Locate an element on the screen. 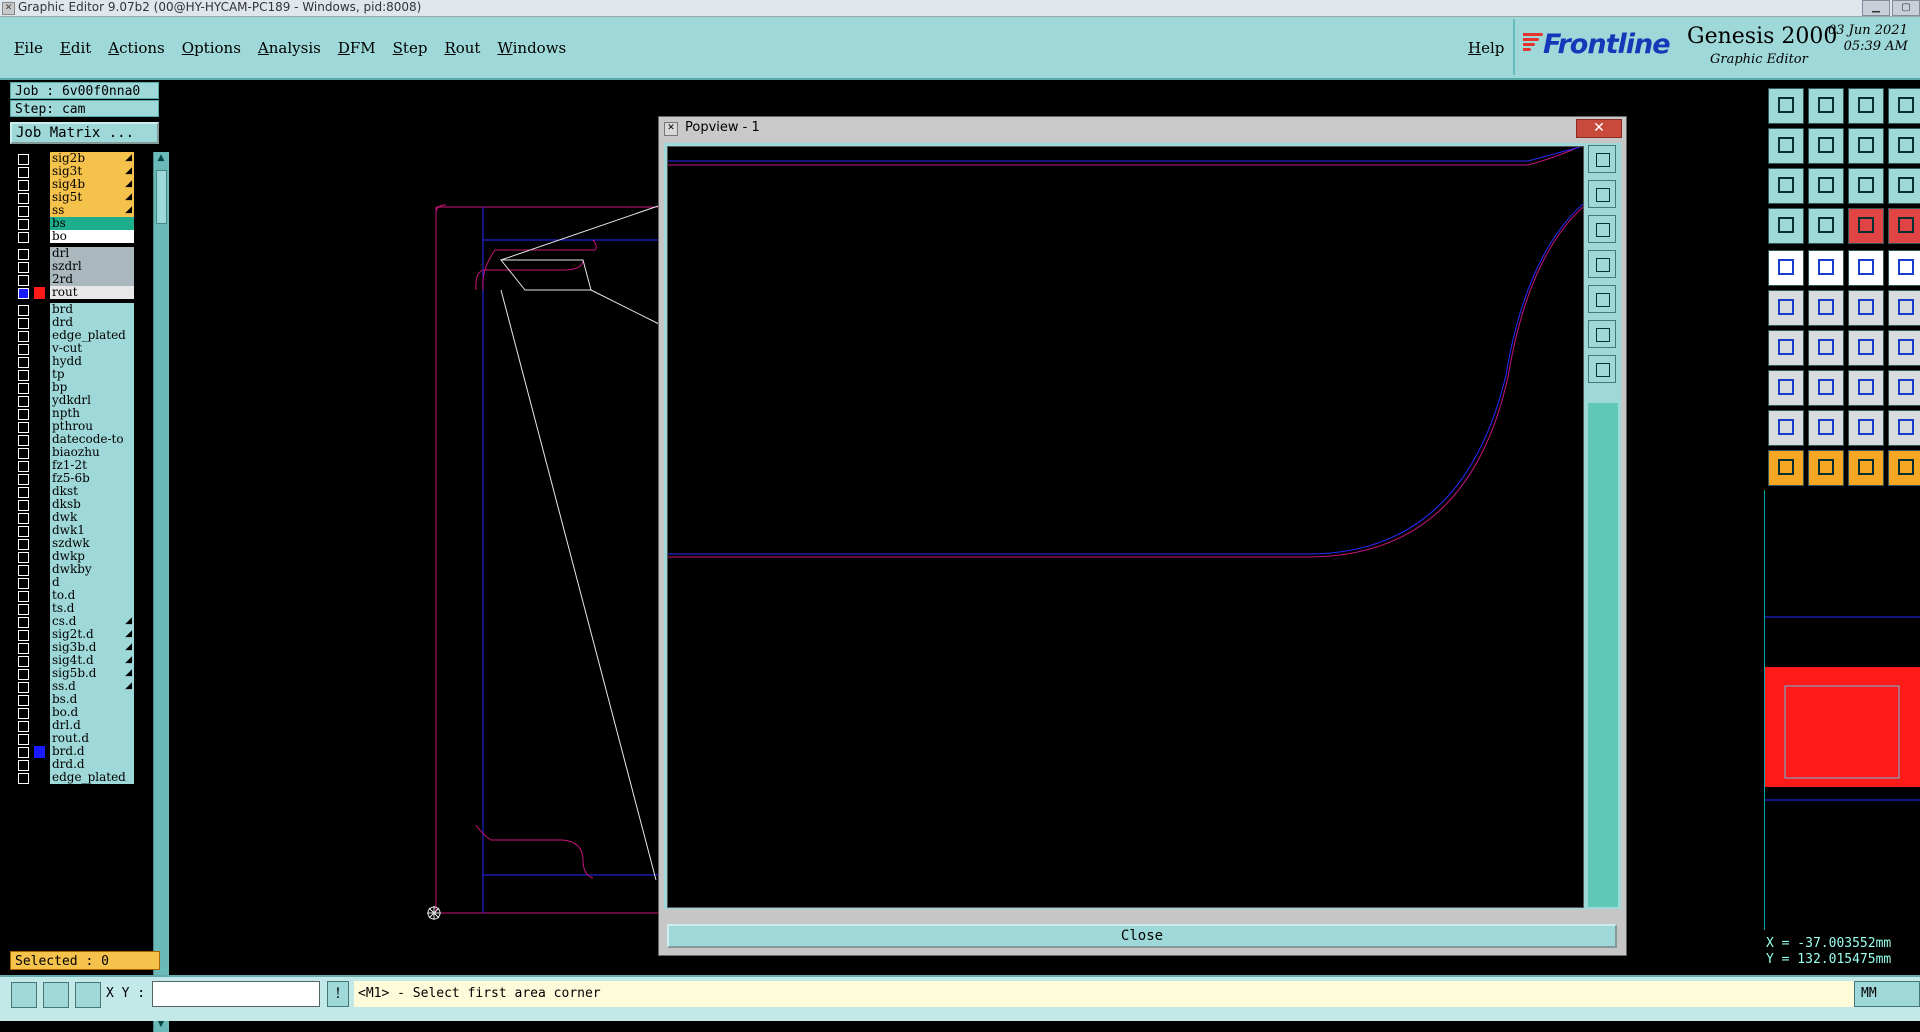 This screenshot has height=1032, width=1920. layer-name: brd is located at coordinates (92, 309).